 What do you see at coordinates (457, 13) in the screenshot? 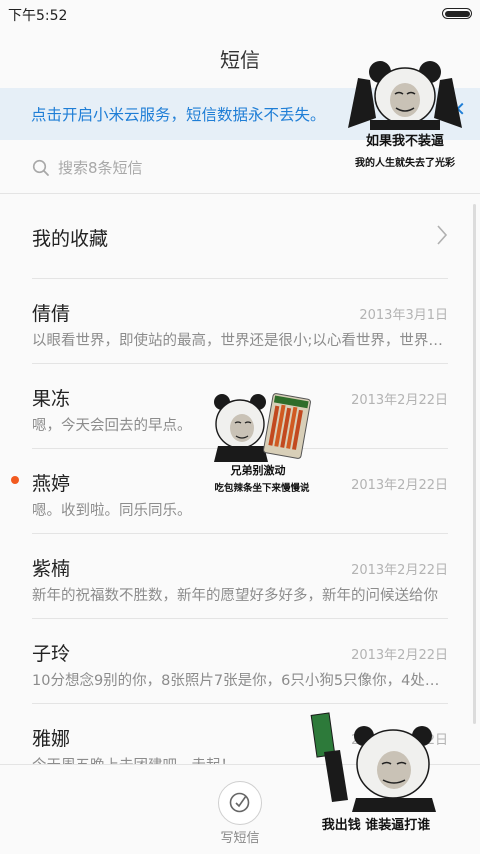
I see `battery-icon` at bounding box center [457, 13].